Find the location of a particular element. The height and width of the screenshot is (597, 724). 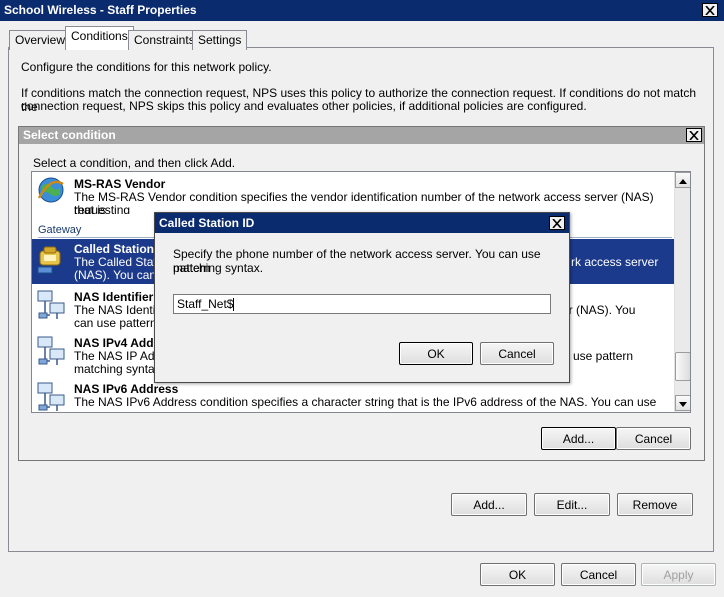

conditions-remove-label: Remove is located at coordinates (655, 504).